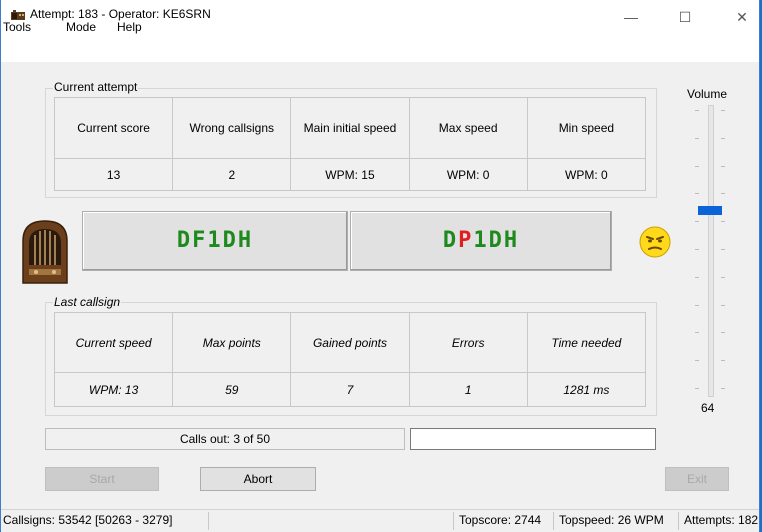 Image resolution: width=762 pixels, height=532 pixels. I want to click on value-min-speed: WPM: 0, so click(586, 174).